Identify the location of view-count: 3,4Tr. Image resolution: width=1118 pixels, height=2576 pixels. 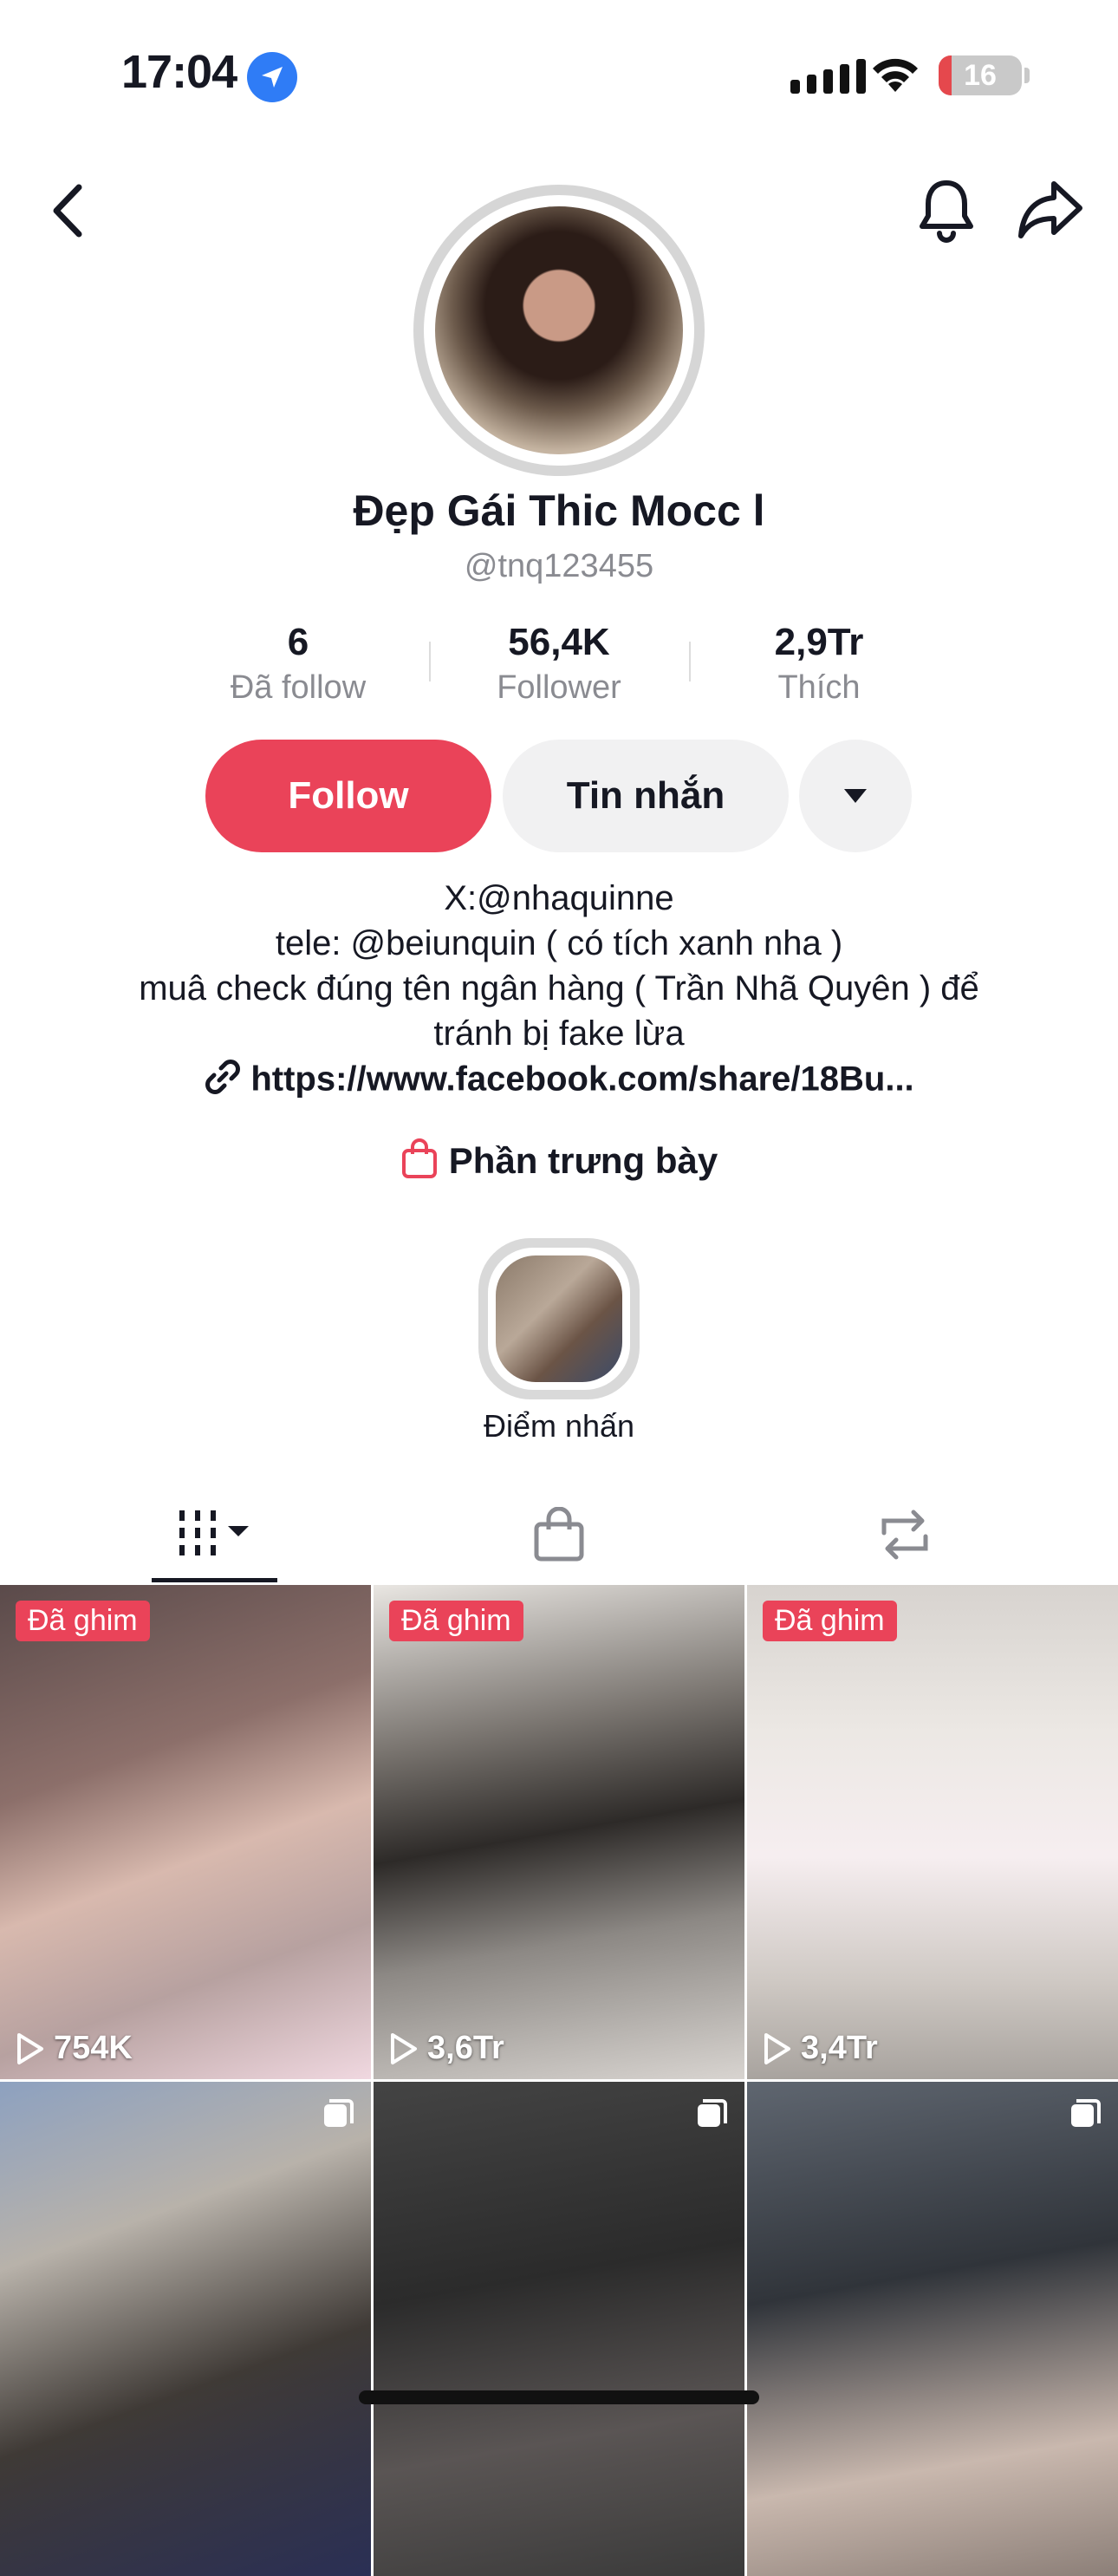
(820, 2049).